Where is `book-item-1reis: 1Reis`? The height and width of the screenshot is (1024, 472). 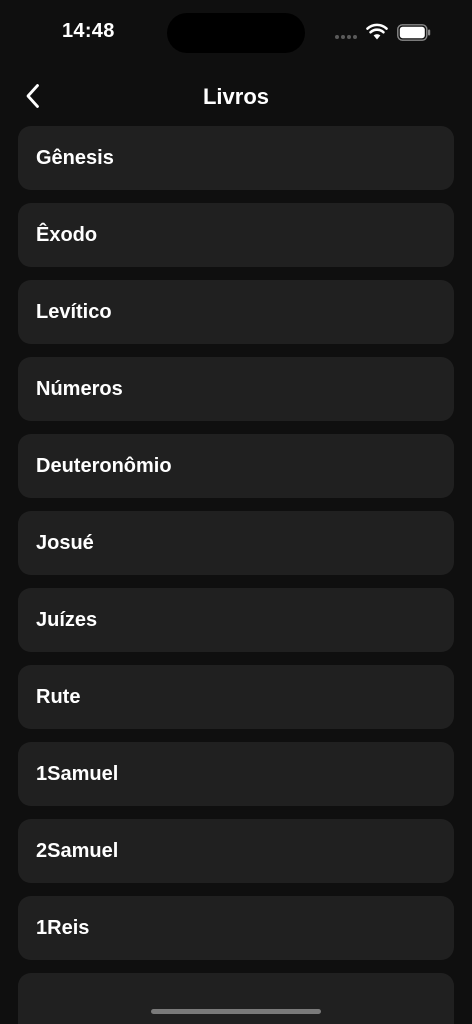 book-item-1reis: 1Reis is located at coordinates (236, 928).